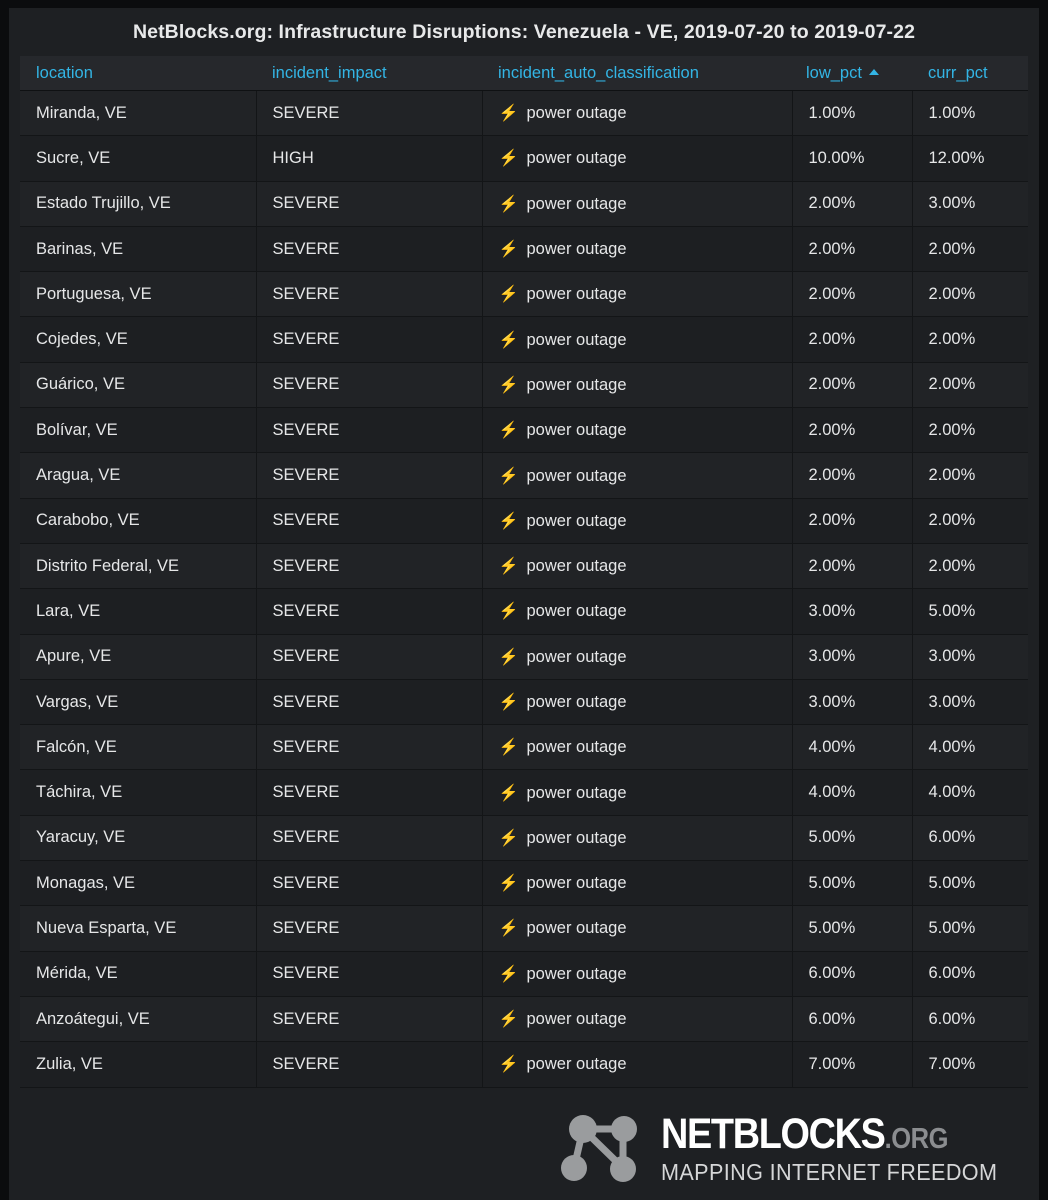  Describe the element at coordinates (524, 385) in the screenshot. I see `table-row: Guárico, VE SEVERE ⚡ power outage 2.00% 2.00%` at that location.